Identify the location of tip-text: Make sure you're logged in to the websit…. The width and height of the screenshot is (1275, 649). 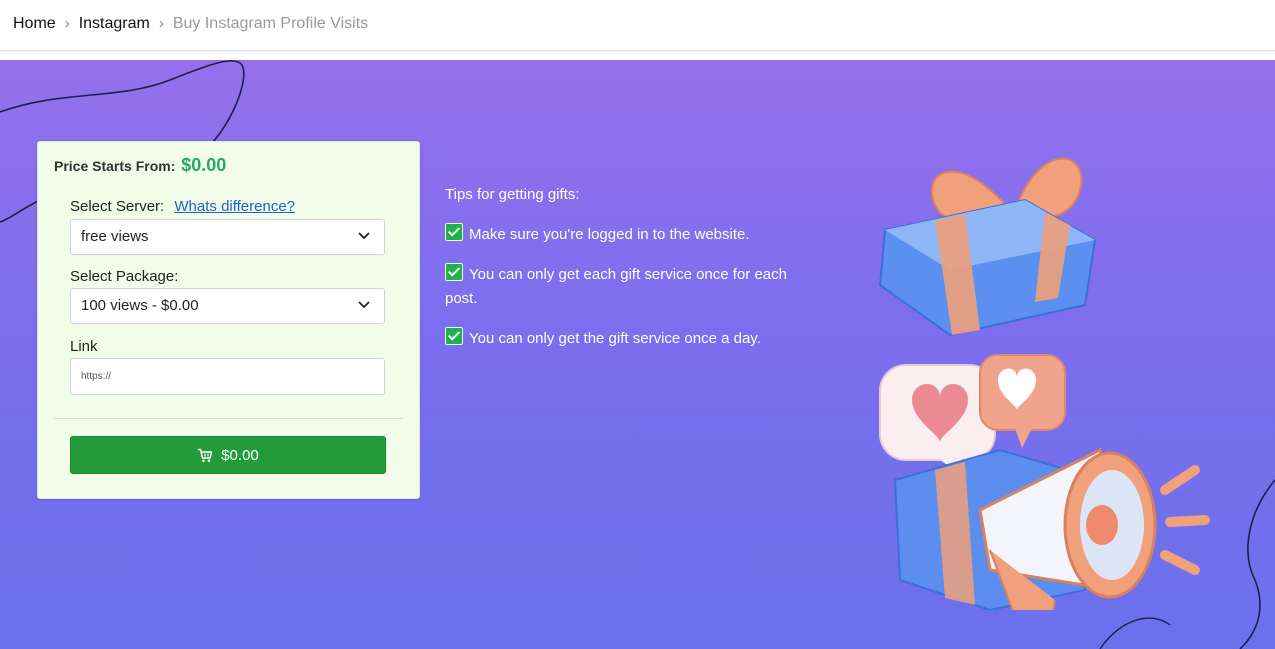
(609, 234).